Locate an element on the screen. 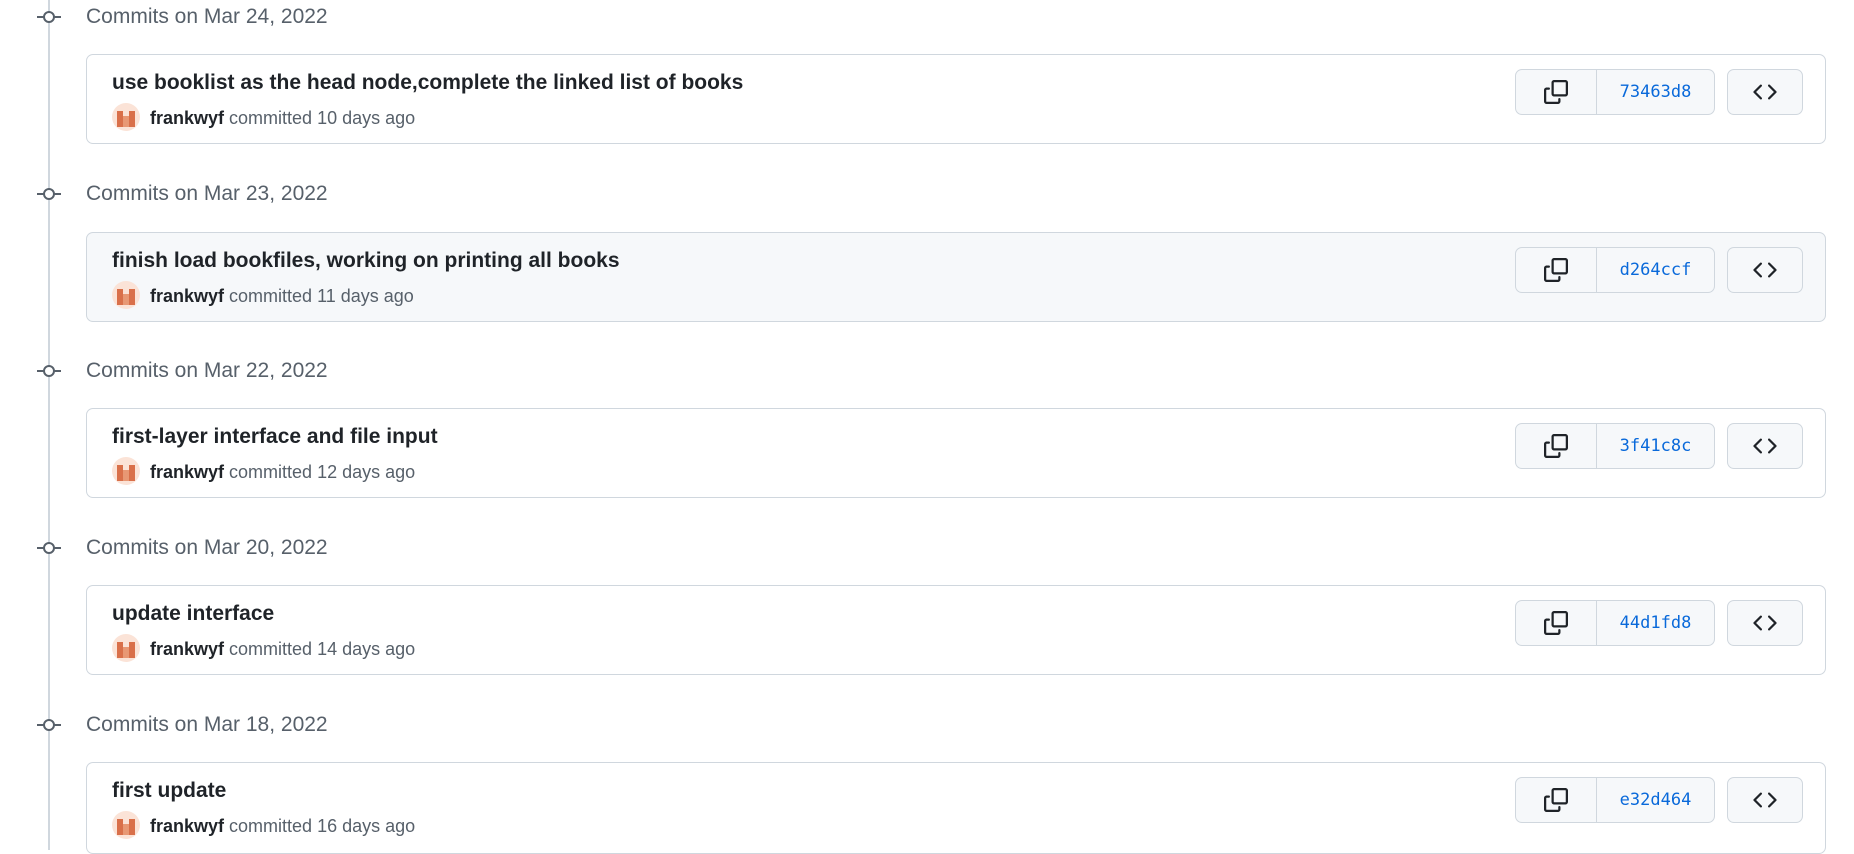  sha-button-group: 44d1fd8 is located at coordinates (1615, 623).